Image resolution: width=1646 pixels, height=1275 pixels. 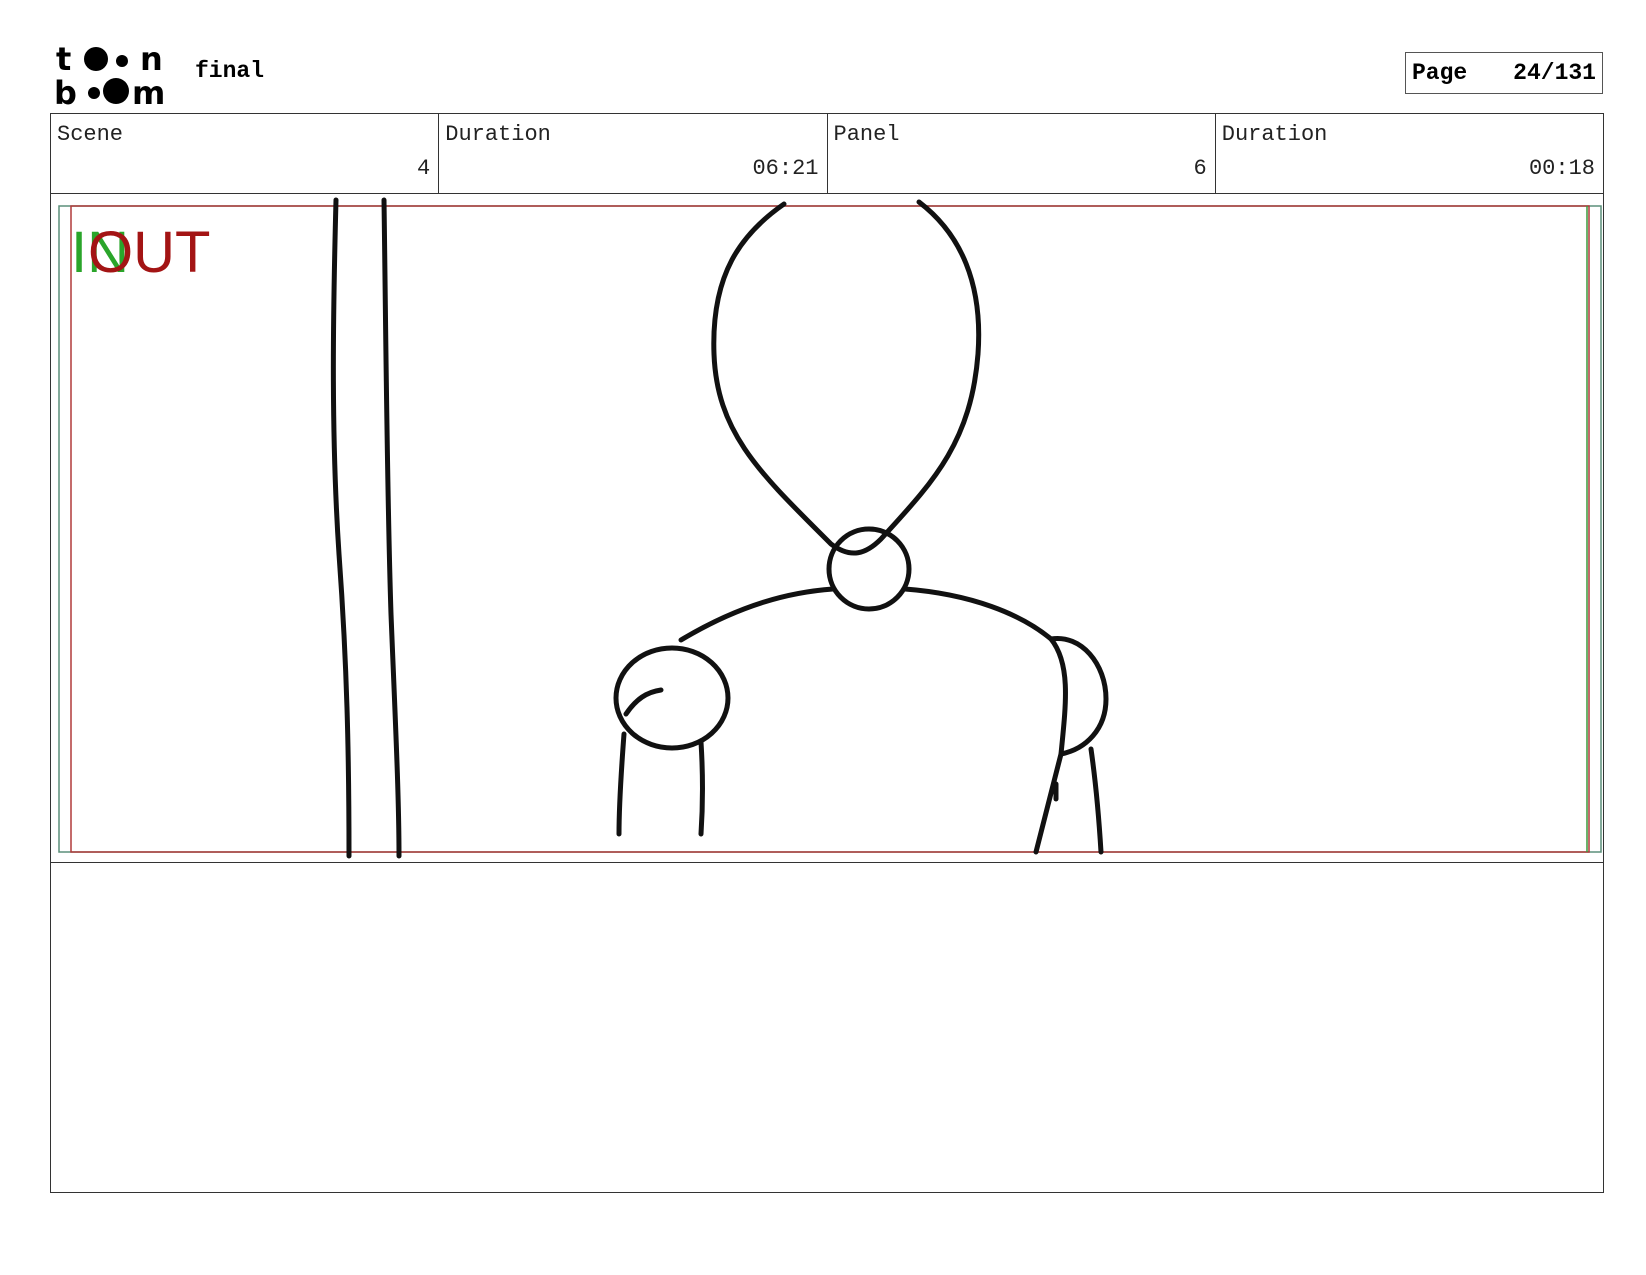 I want to click on panel-value: 6, so click(x=1200, y=168).